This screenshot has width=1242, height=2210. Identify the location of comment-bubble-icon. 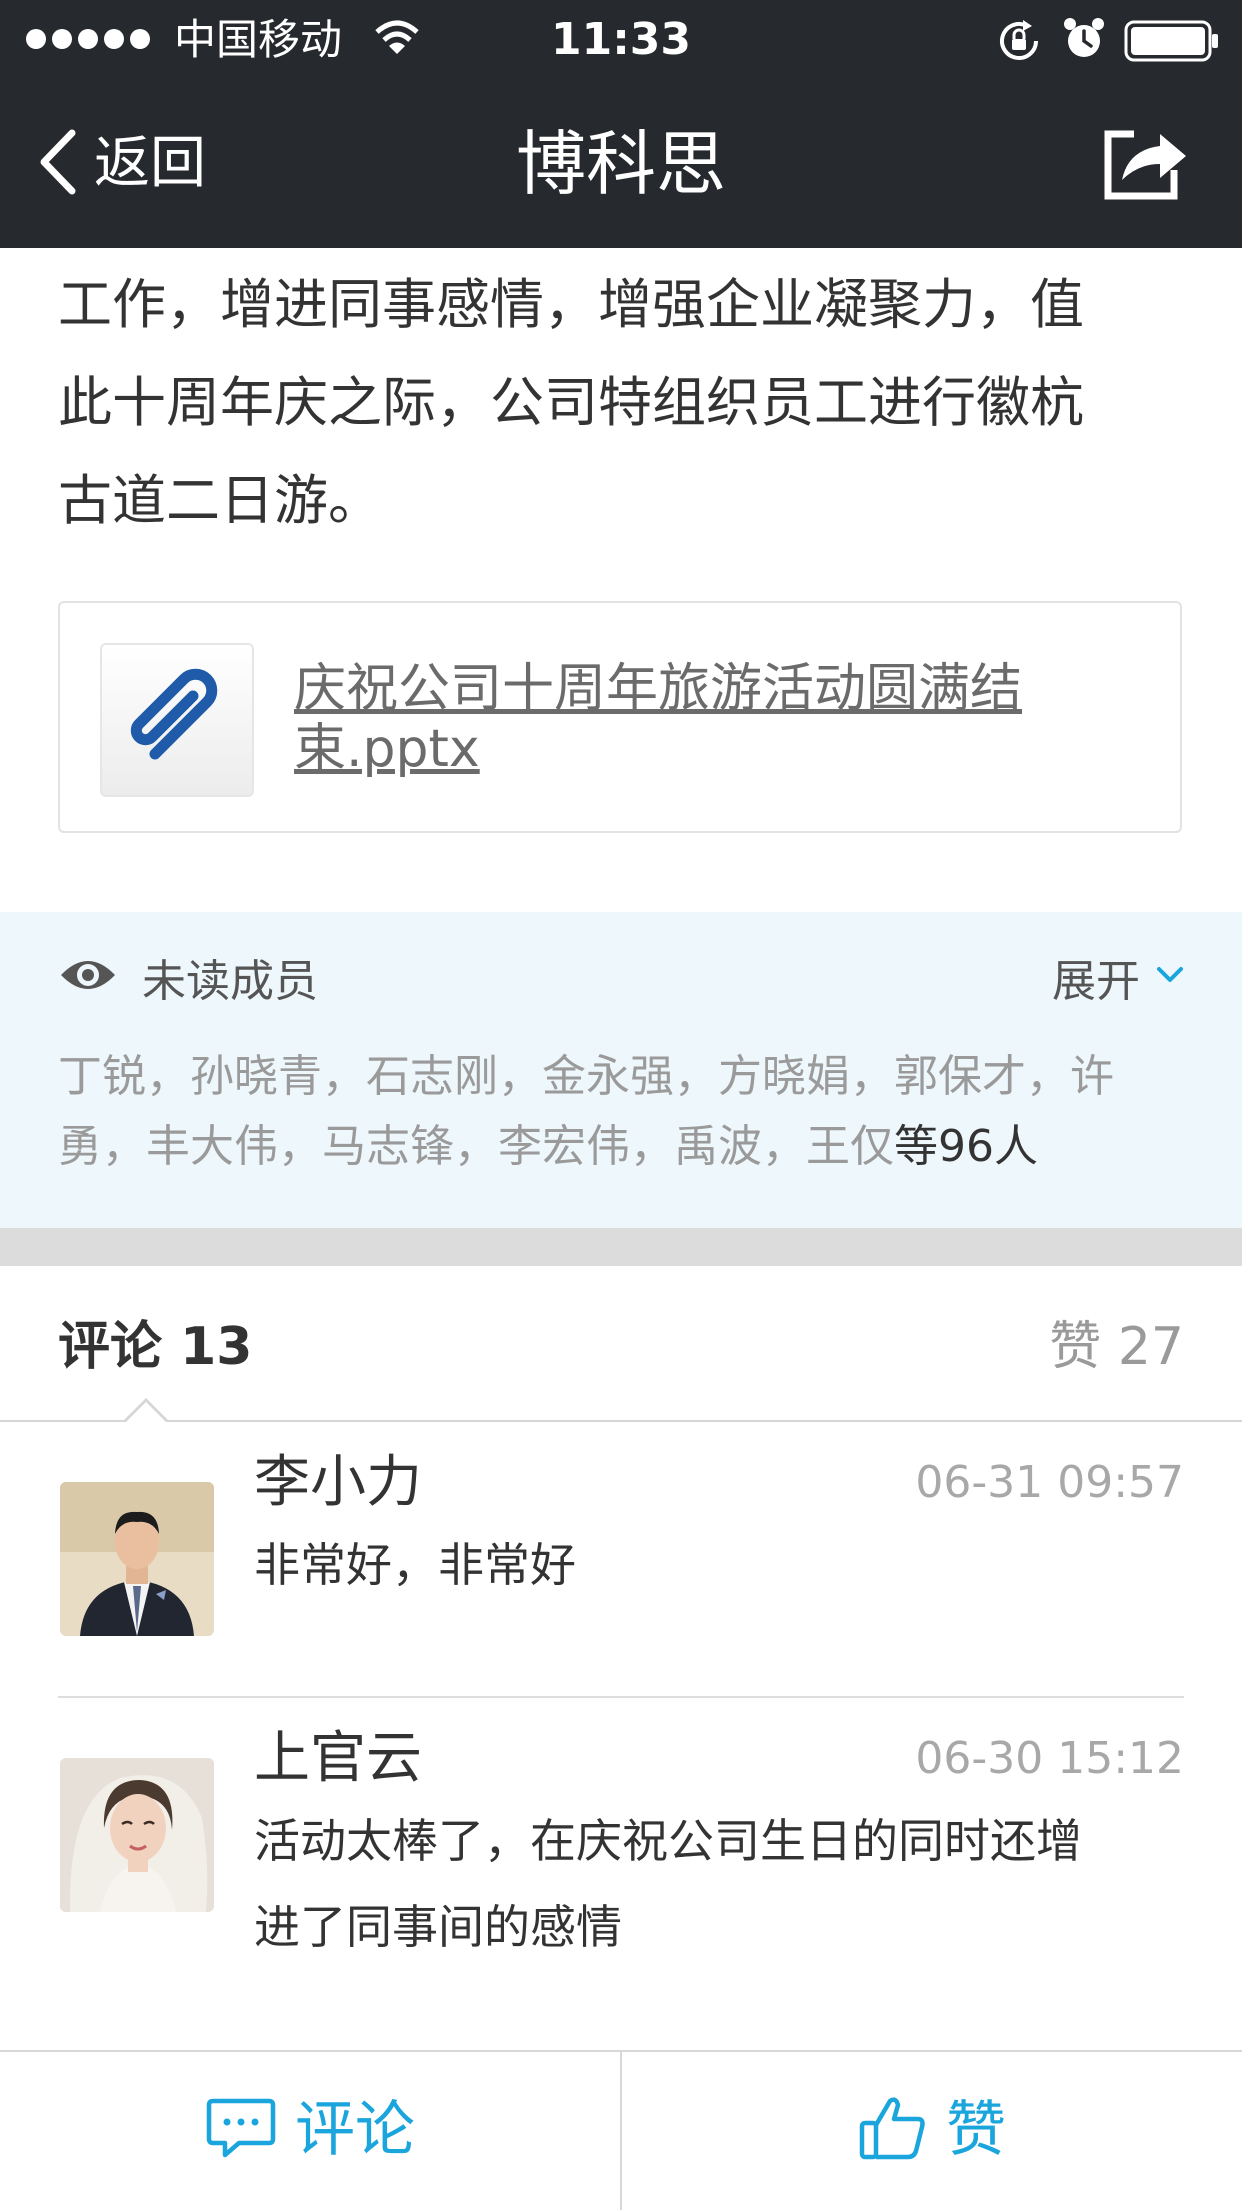
(241, 2130).